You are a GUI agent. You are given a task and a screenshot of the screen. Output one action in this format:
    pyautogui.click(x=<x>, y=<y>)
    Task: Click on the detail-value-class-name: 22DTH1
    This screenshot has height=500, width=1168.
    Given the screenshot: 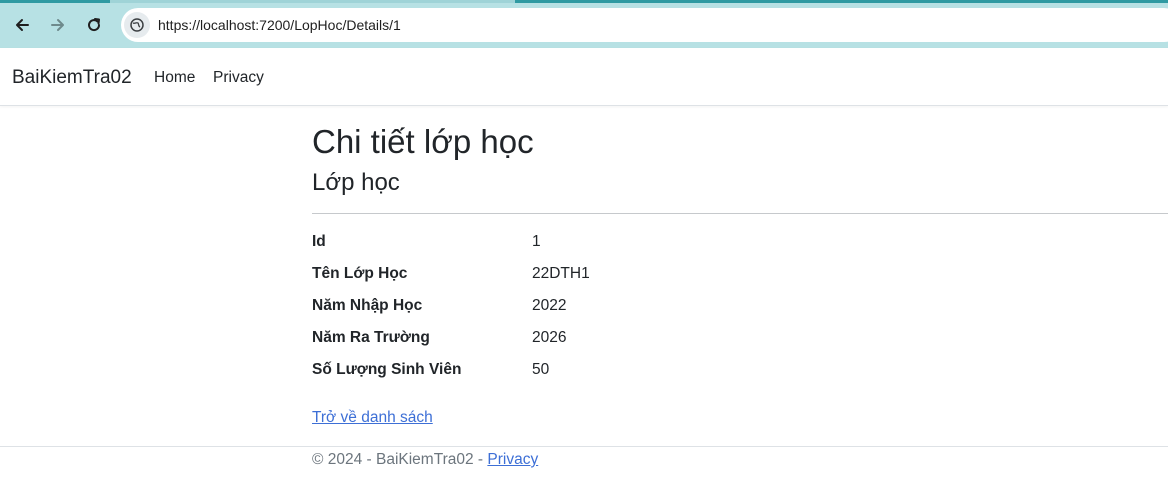 What is the action you would take?
    pyautogui.click(x=561, y=273)
    